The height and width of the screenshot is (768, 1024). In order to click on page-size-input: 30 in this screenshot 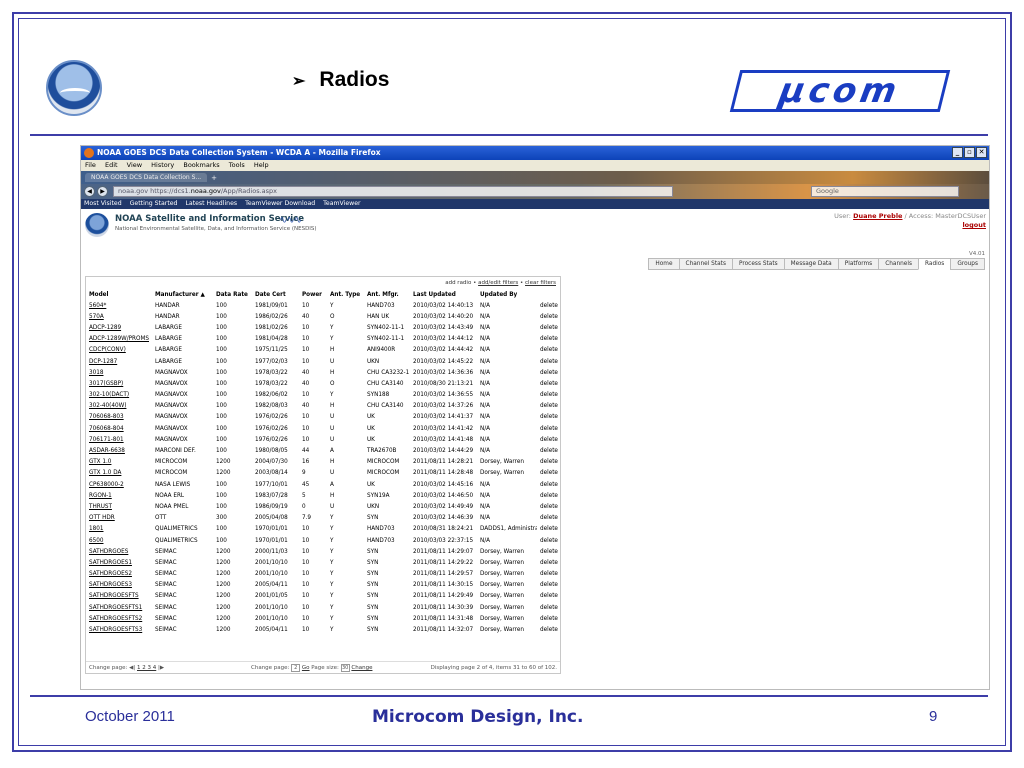, I will do `click(345, 667)`.